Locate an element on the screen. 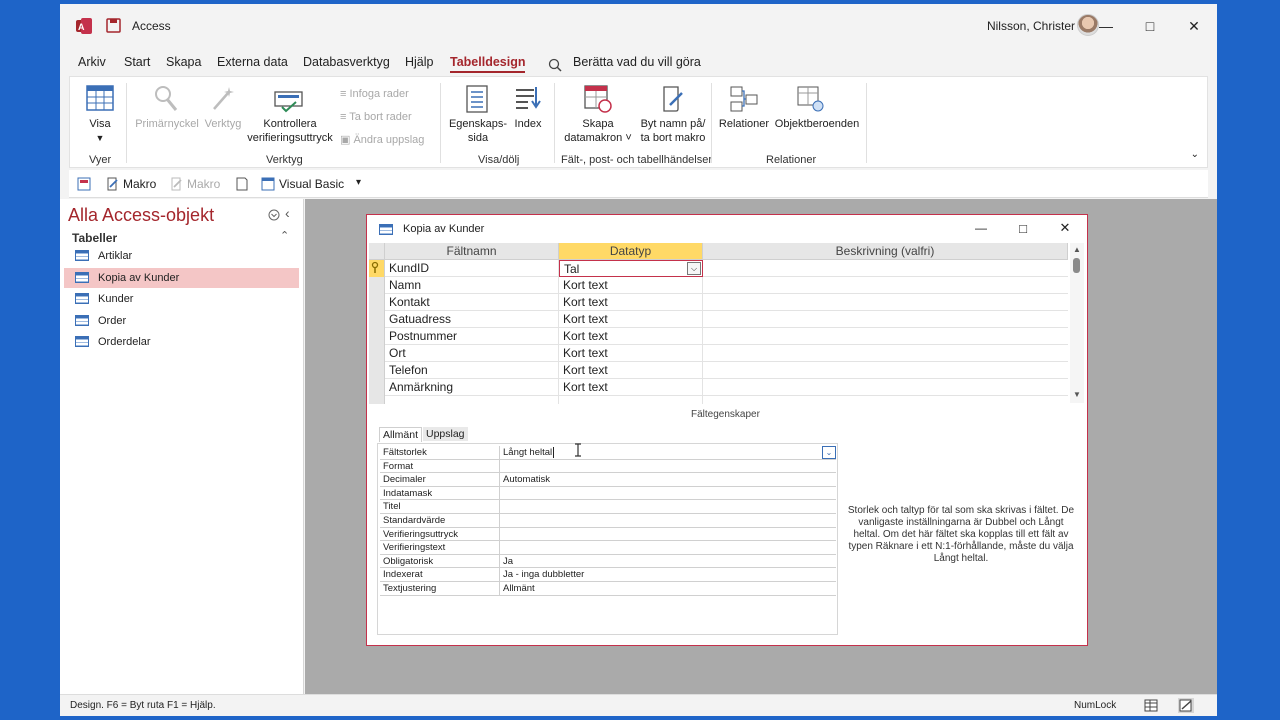 The image size is (1280, 720). data-type-cell: Tal ⌵ is located at coordinates (631, 268).